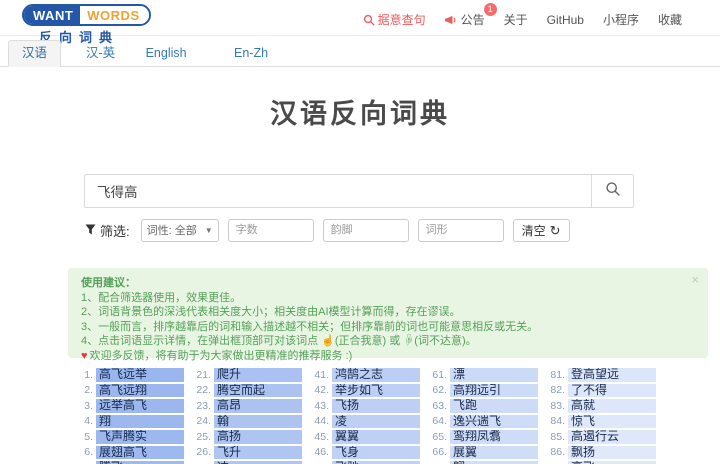  What do you see at coordinates (494, 437) in the screenshot?
I see `result-word: 鸾翔凤翥` at bounding box center [494, 437].